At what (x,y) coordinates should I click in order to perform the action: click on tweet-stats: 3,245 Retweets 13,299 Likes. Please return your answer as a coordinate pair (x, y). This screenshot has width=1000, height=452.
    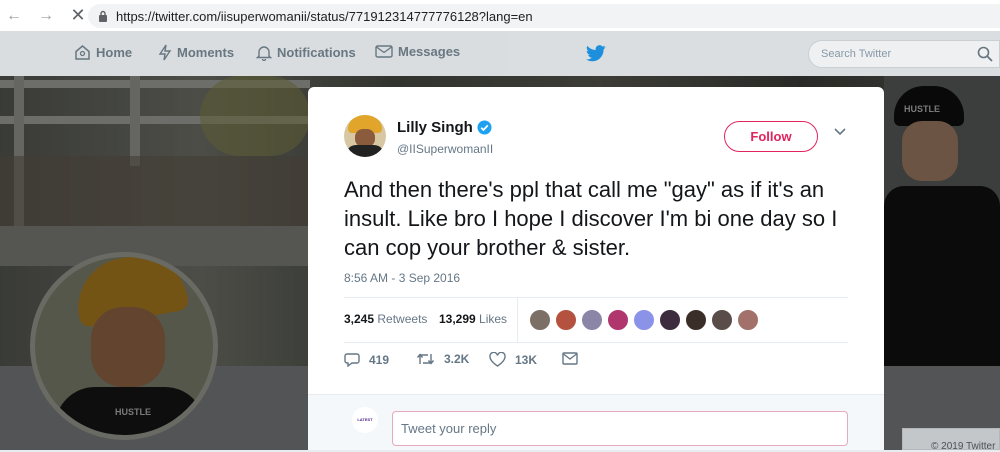
    Looking at the image, I should click on (596, 320).